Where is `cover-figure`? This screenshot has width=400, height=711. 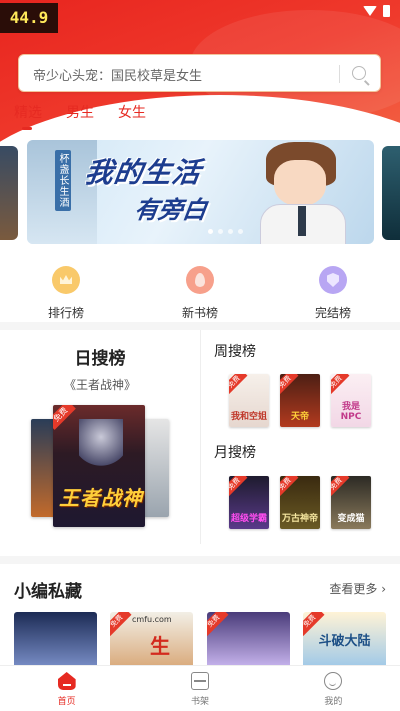
cover-figure is located at coordinates (101, 449).